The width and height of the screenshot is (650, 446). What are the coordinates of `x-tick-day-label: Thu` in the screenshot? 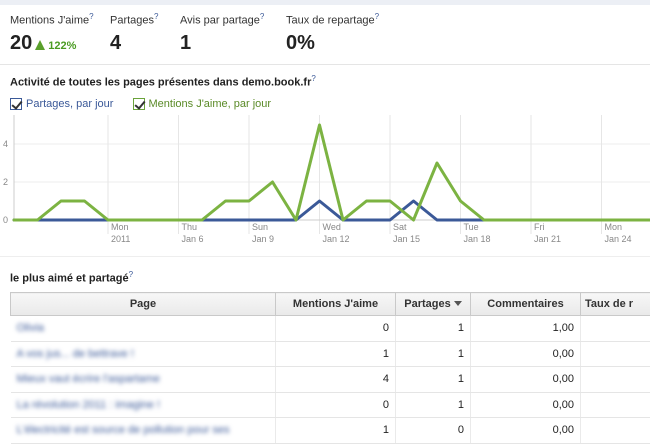 It's located at (190, 227).